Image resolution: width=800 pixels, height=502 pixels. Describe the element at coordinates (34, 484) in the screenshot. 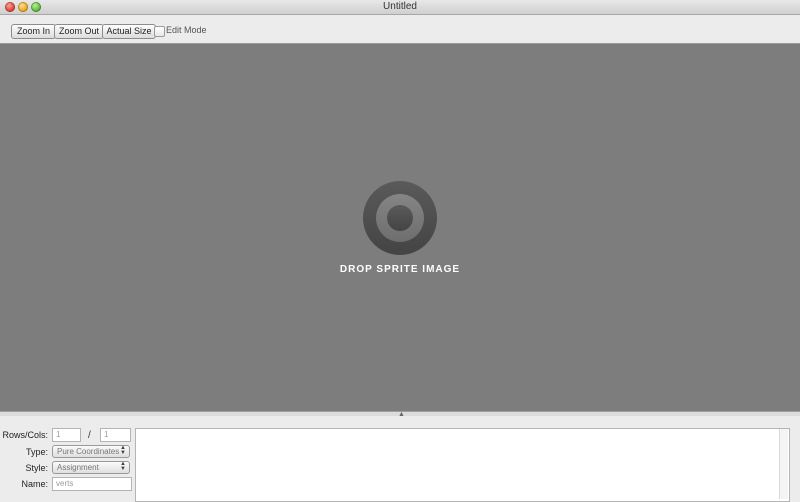

I see `name-label: Name:` at that location.